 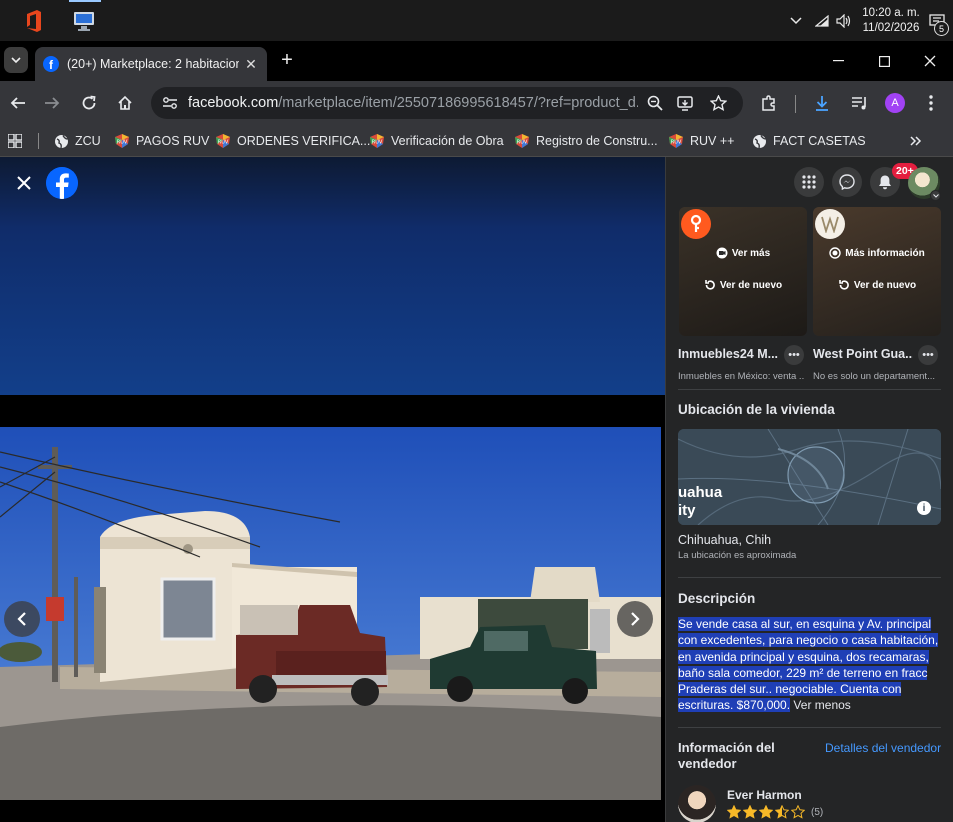 What do you see at coordinates (796, 21) in the screenshot?
I see `chevron-up-icon` at bounding box center [796, 21].